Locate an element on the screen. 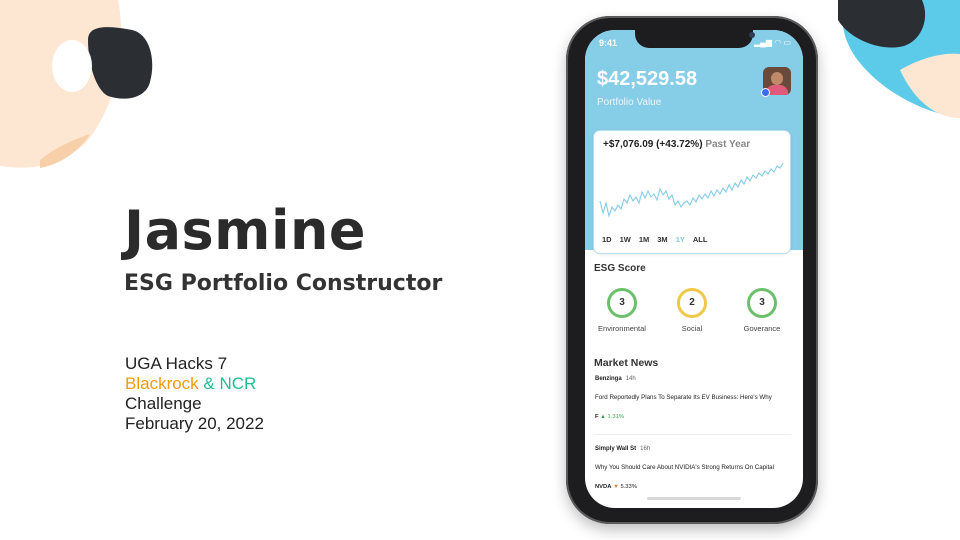 Image resolution: width=960 pixels, height=540 pixels. esg-environmental-ring: 3 is located at coordinates (622, 303).